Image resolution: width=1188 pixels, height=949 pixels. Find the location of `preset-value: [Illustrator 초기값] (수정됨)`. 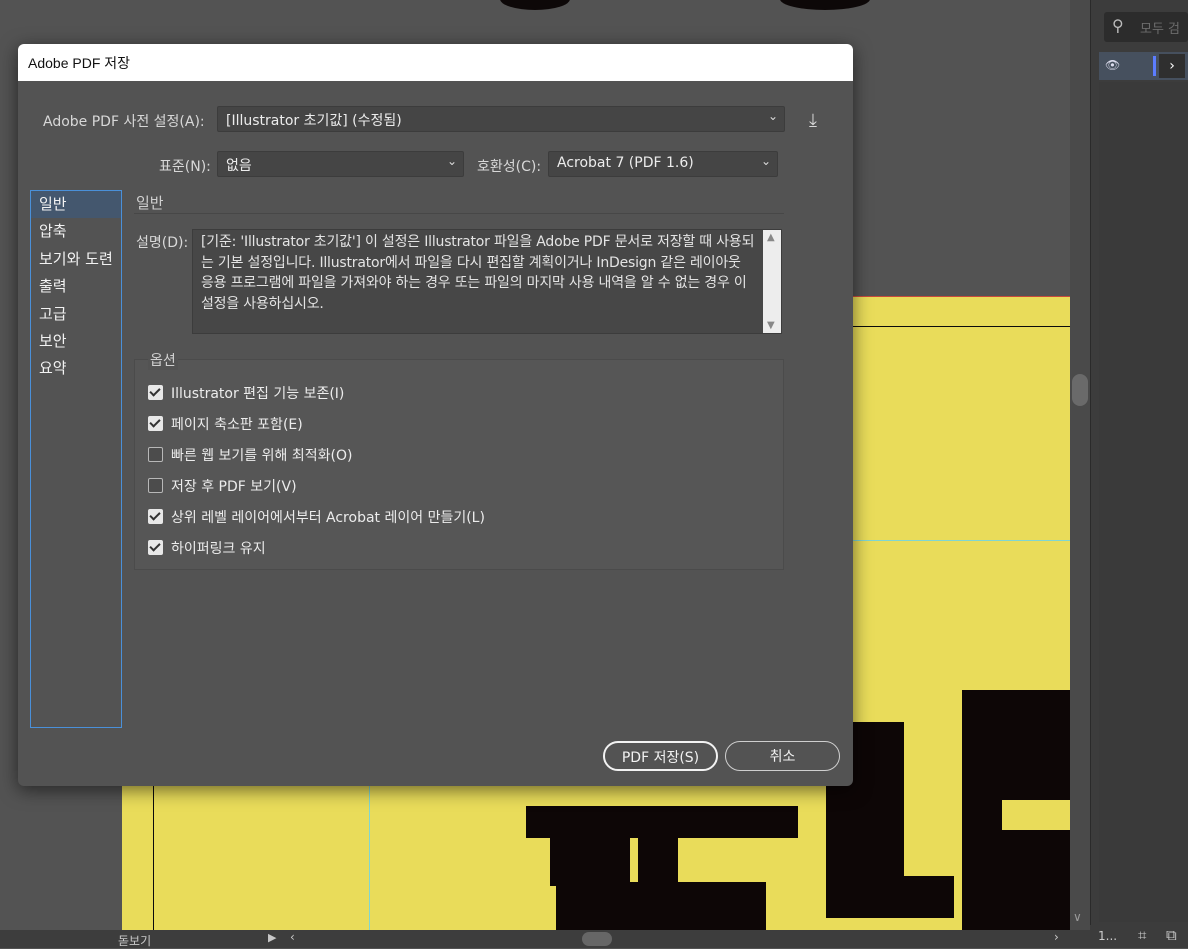

preset-value: [Illustrator 초기값] (수정됨) is located at coordinates (314, 121).